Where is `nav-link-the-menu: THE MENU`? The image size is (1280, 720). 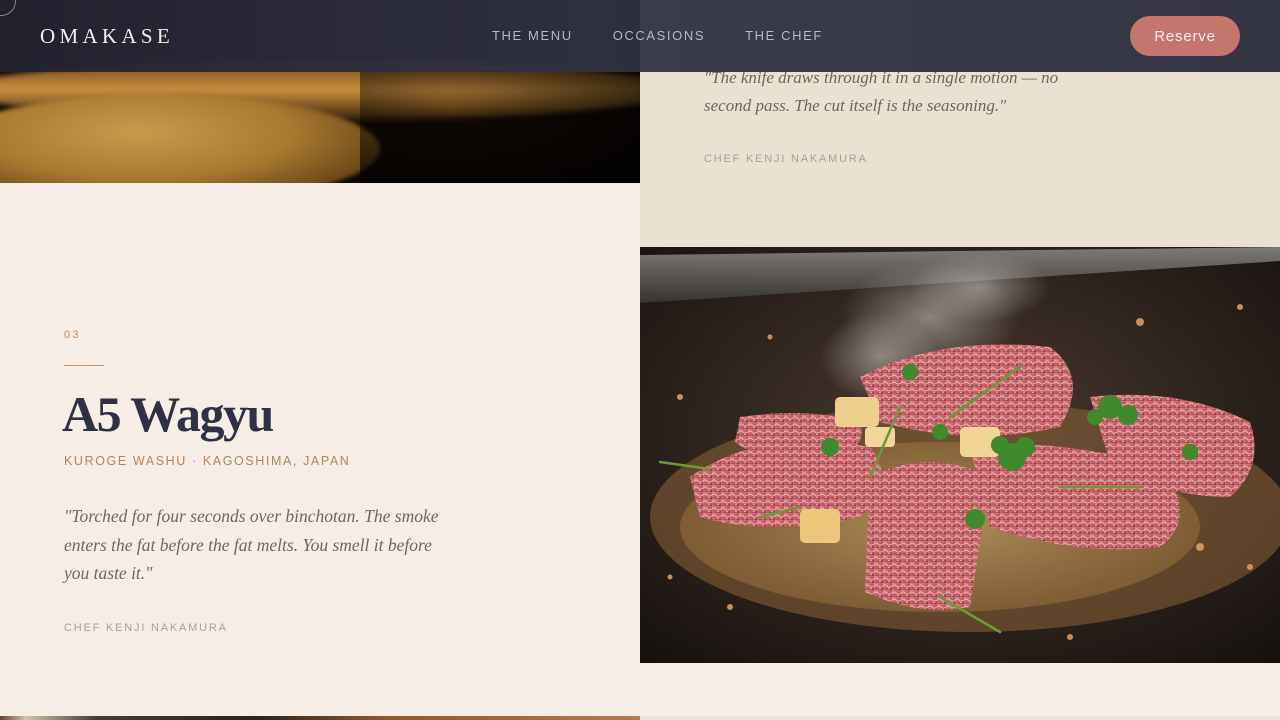 nav-link-the-menu: THE MENU is located at coordinates (532, 35).